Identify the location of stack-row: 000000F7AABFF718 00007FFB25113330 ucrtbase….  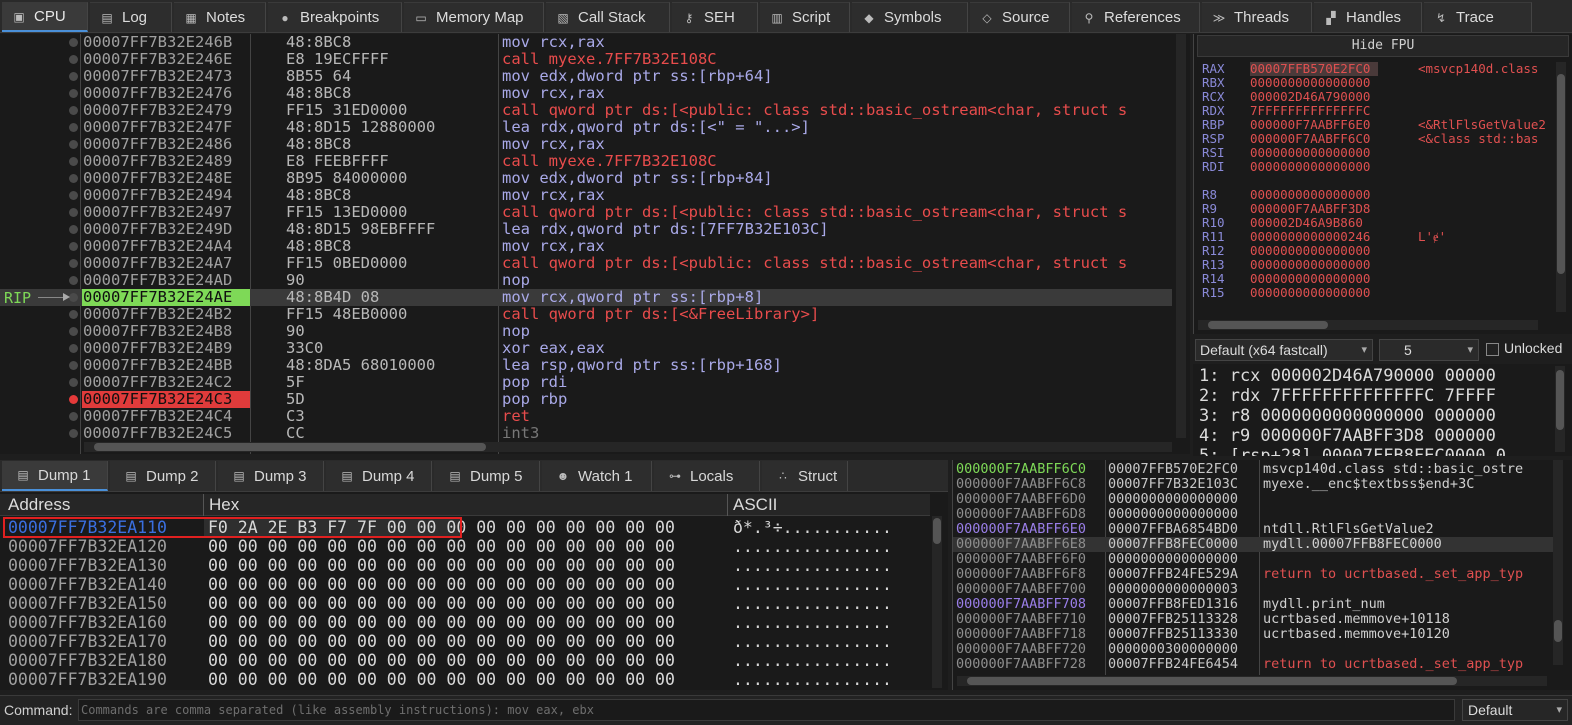
(1253, 634).